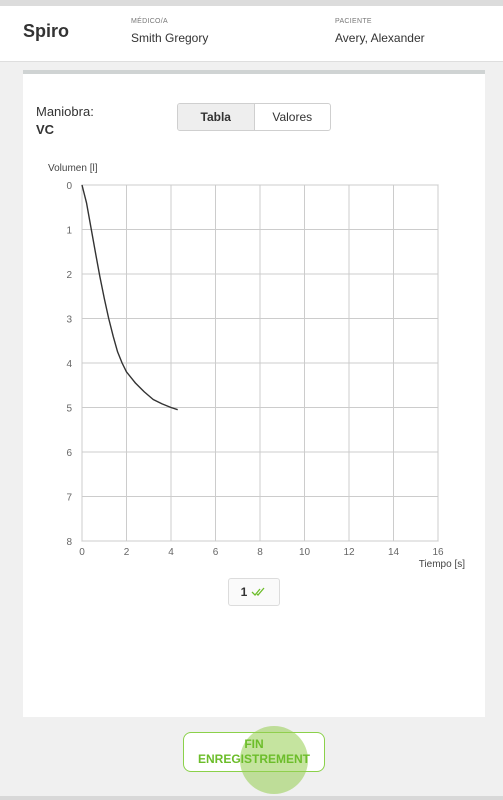 This screenshot has height=800, width=503. Describe the element at coordinates (69, 498) in the screenshot. I see `y-tick-label: 7` at that location.